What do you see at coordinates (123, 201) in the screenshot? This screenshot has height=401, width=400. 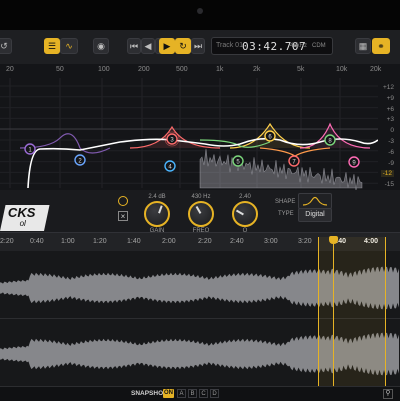 I see `band-power-icon` at bounding box center [123, 201].